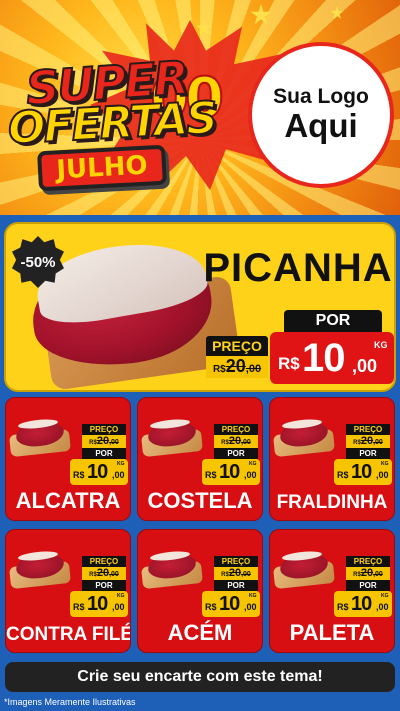  Describe the element at coordinates (68, 500) in the screenshot. I see `product-name: ALCATRA` at that location.